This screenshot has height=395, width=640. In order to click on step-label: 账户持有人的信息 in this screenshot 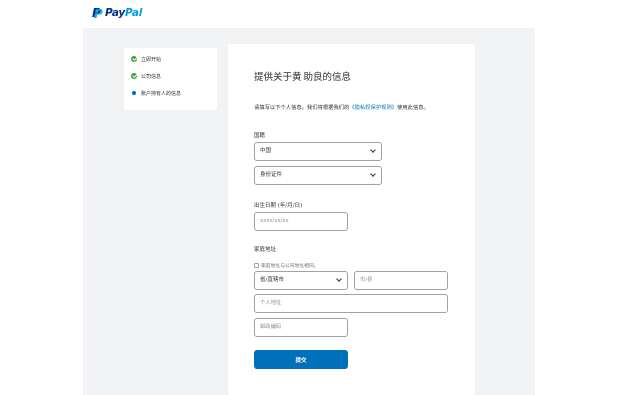, I will do `click(161, 93)`.